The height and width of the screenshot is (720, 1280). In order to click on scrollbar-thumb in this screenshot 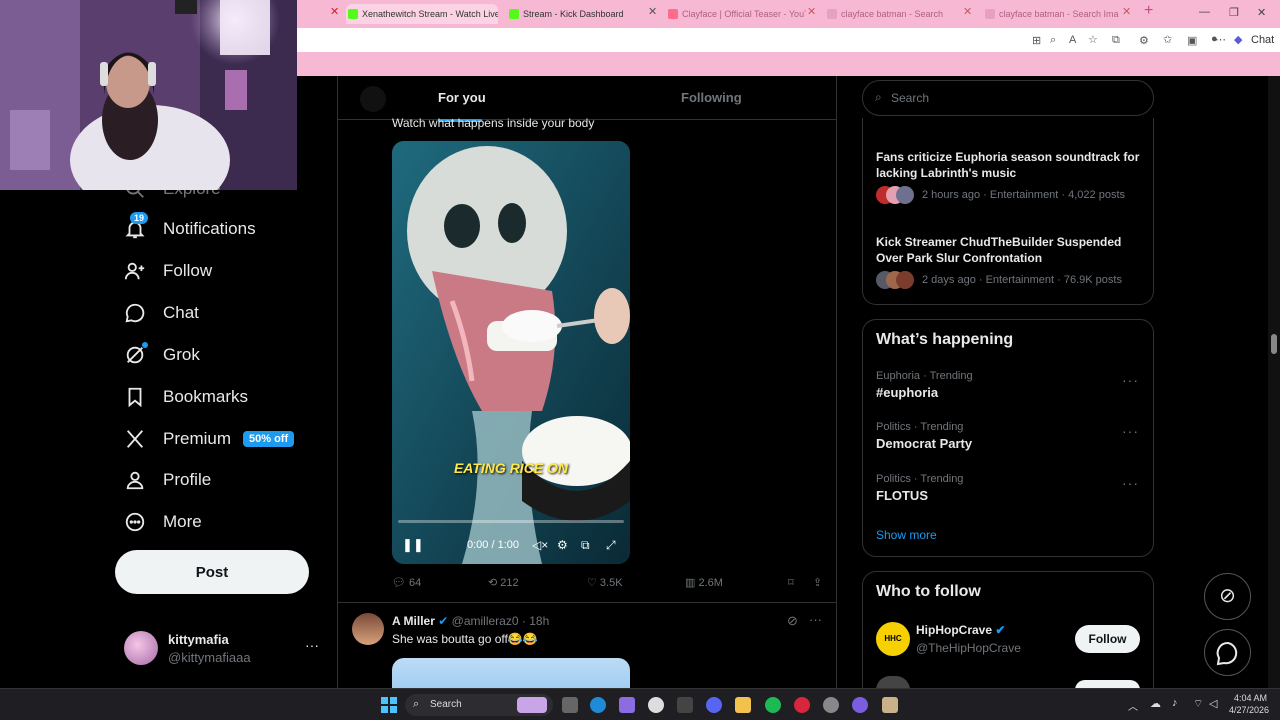, I will do `click(1274, 344)`.